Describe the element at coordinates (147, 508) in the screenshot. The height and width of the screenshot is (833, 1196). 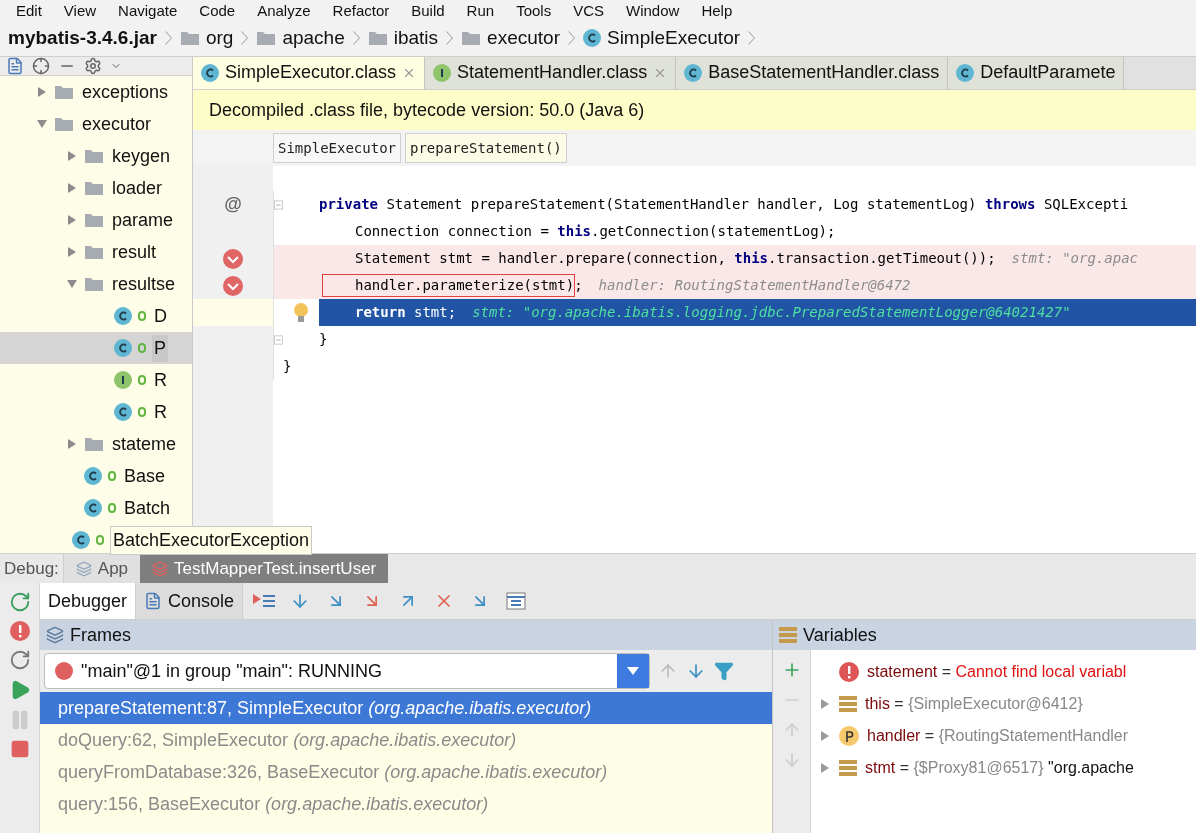
I see `tree-item: Batch` at that location.